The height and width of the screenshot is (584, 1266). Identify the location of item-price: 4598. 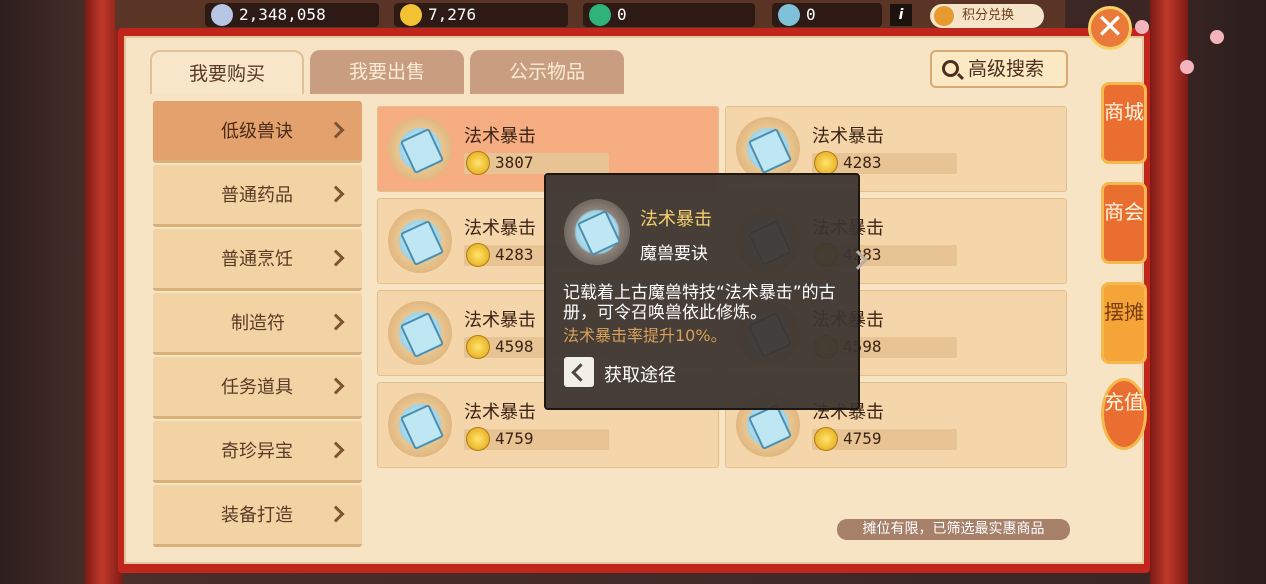
(514, 346).